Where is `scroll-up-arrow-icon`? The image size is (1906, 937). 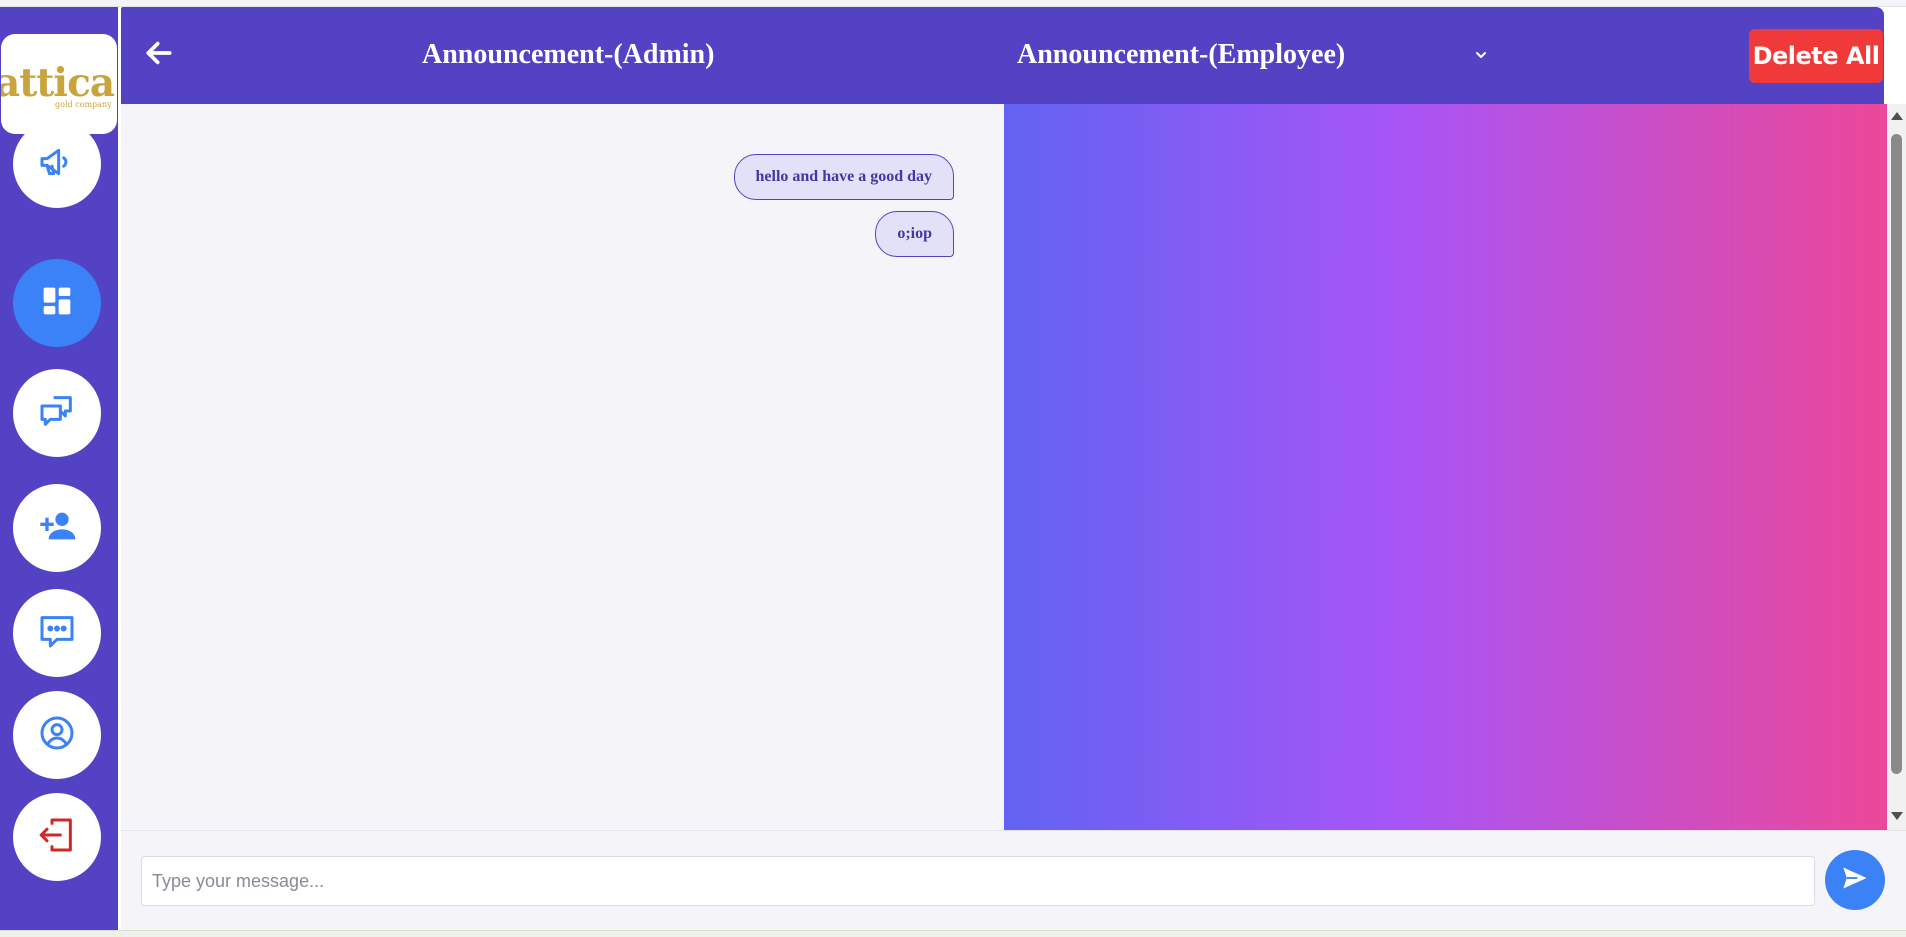
scroll-up-arrow-icon is located at coordinates (1897, 116).